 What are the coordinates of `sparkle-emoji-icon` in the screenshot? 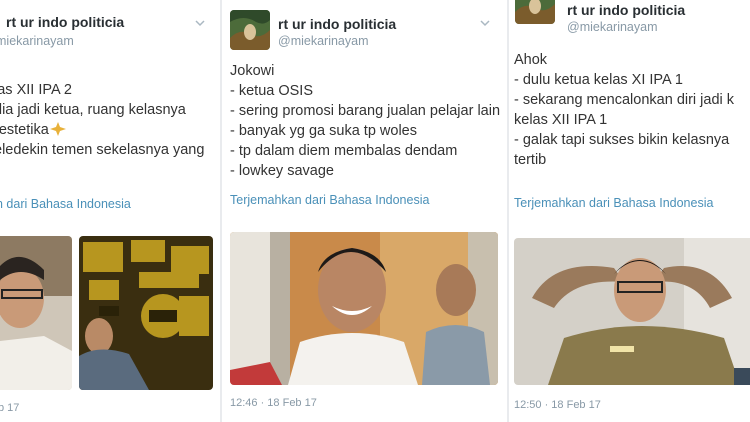 It's located at (57, 129).